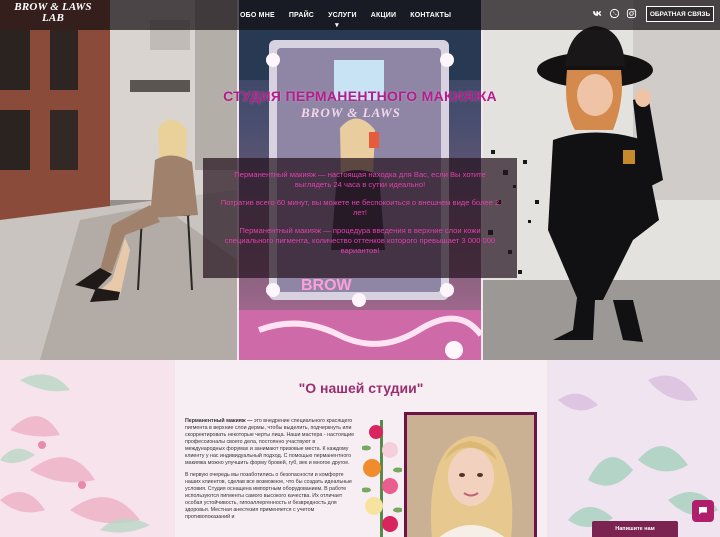 This screenshot has height=537, width=720. Describe the element at coordinates (257, 15) in the screenshot. I see `nav-item-about: ОБО МНЕ` at that location.